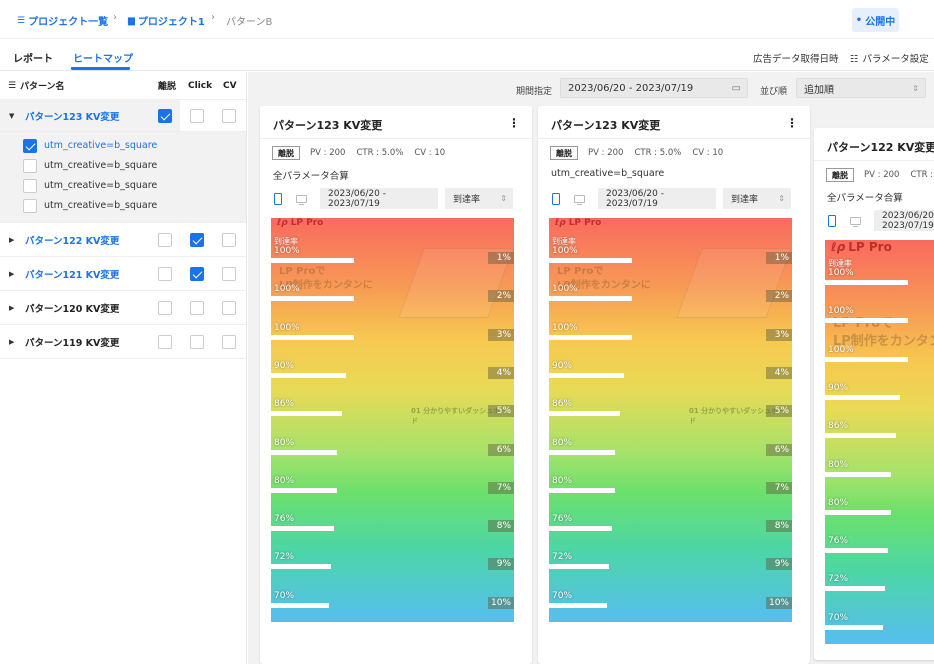 This screenshot has height=664, width=934. I want to click on pattern-name: パターン119 KV変更, so click(72, 342).